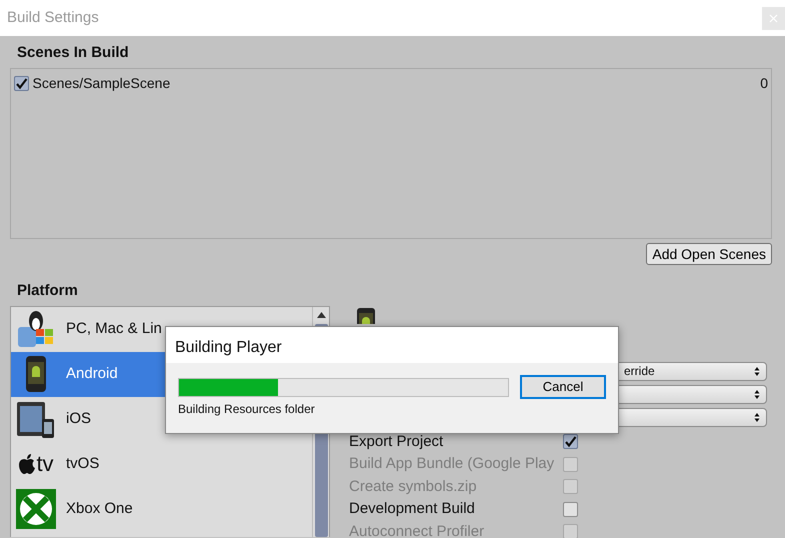 The height and width of the screenshot is (538, 785). Describe the element at coordinates (396, 442) in the screenshot. I see `option-label: Export Project` at that location.